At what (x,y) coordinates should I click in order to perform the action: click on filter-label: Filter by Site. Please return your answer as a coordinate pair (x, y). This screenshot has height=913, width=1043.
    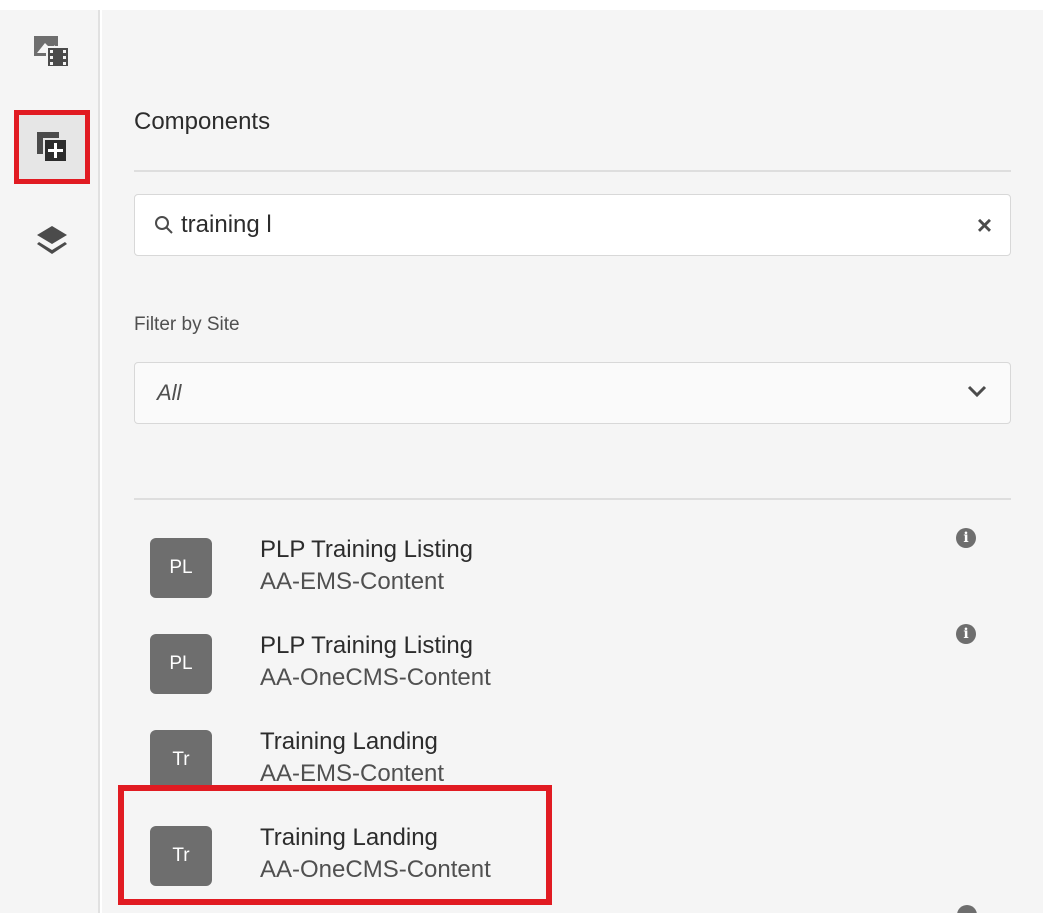
    Looking at the image, I should click on (187, 324).